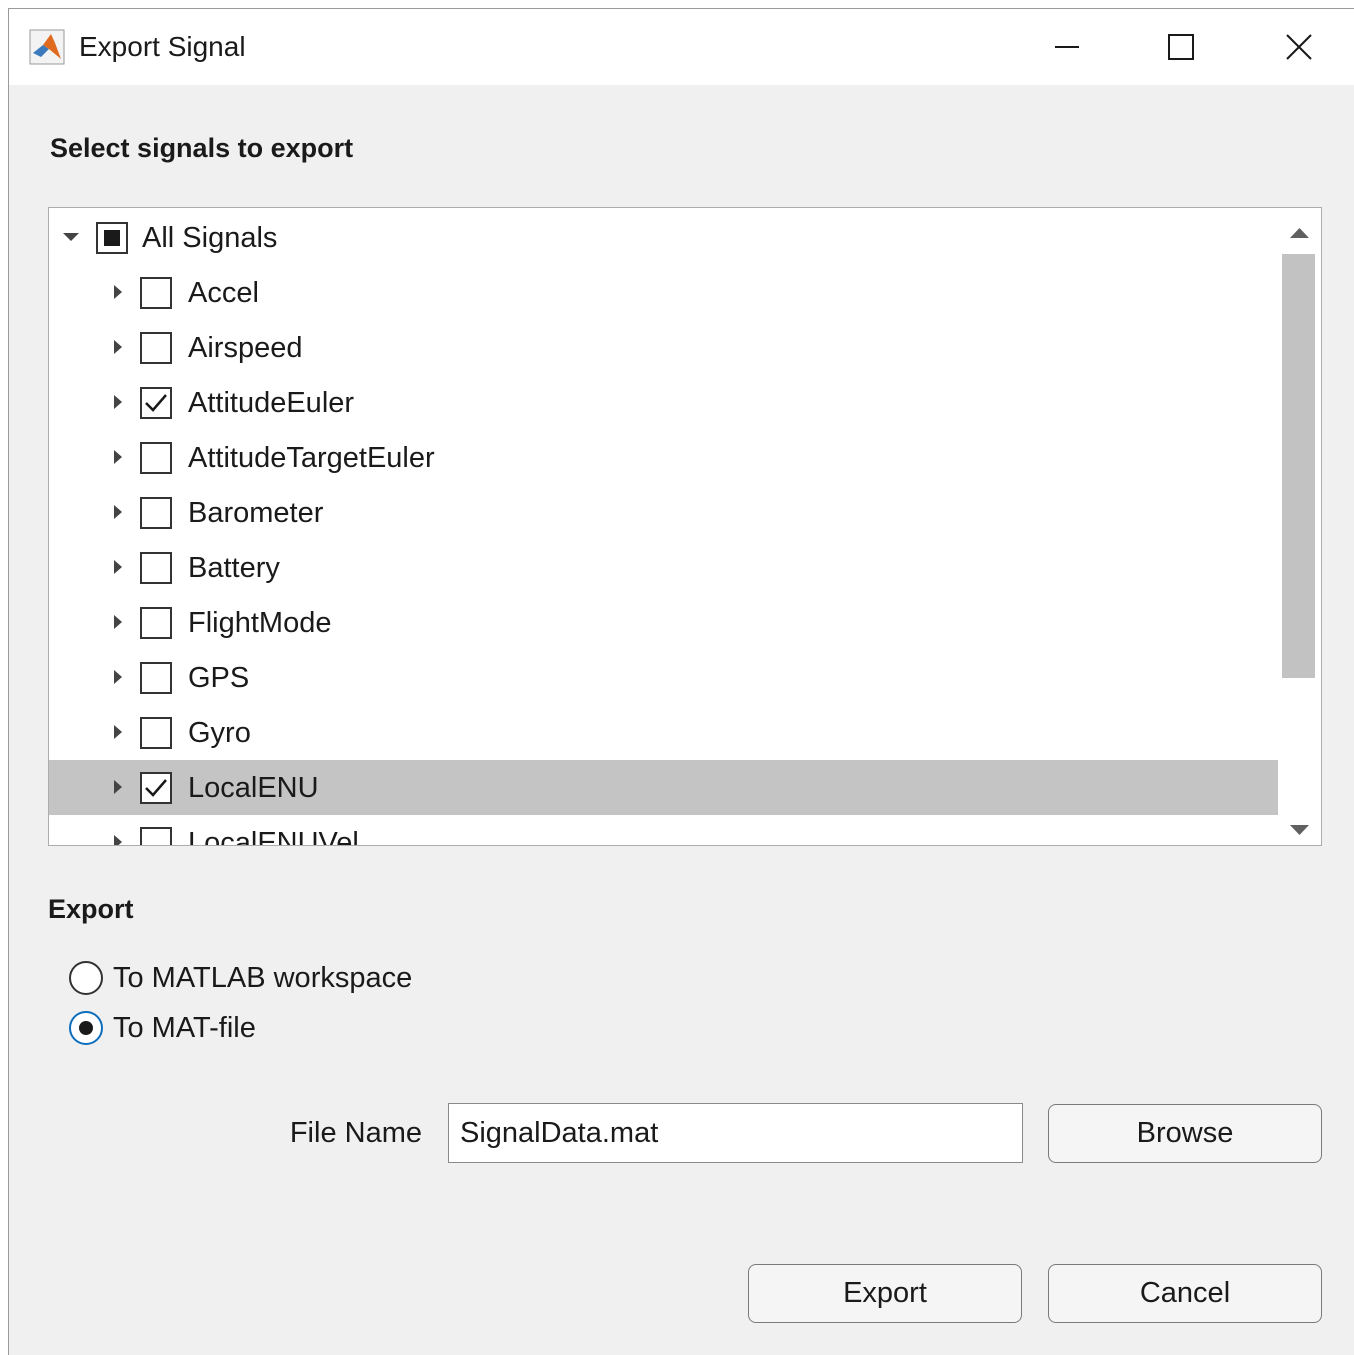 This screenshot has width=1354, height=1355. Describe the element at coordinates (663, 347) in the screenshot. I see `tree-row: Airspeed` at that location.